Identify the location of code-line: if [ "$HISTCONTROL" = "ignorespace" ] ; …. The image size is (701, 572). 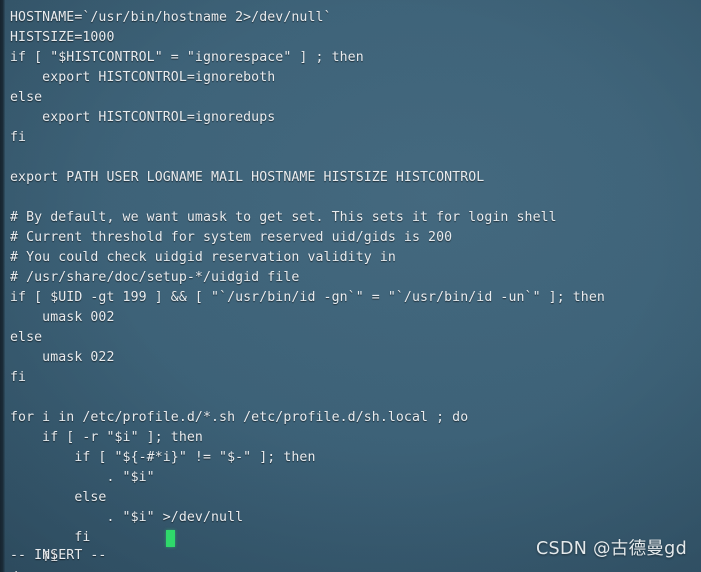
(187, 57).